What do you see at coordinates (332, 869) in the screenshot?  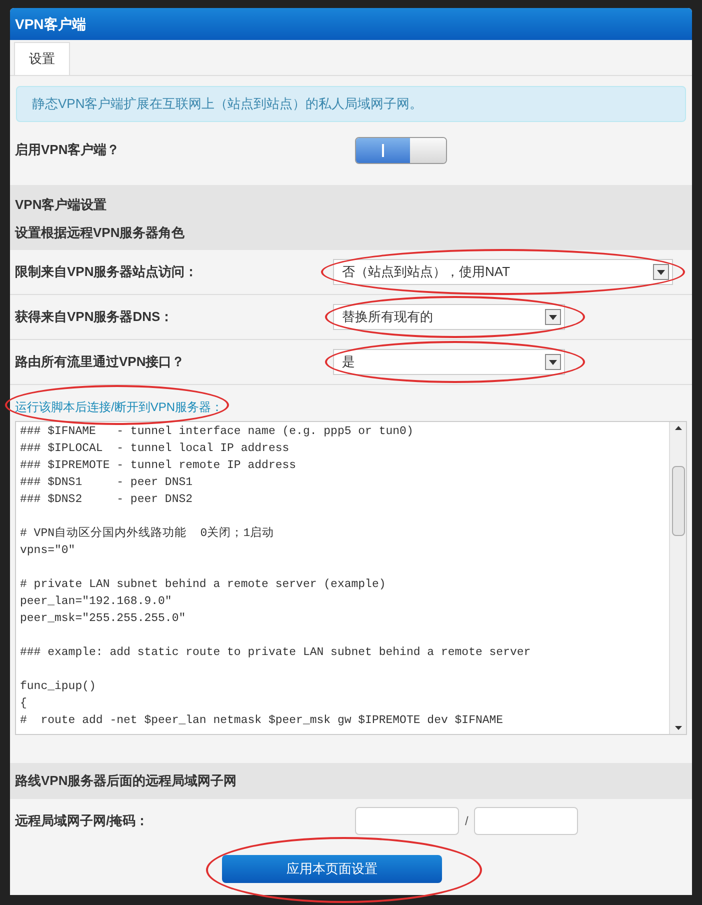 I see `apply-button: 应用本页面设置` at bounding box center [332, 869].